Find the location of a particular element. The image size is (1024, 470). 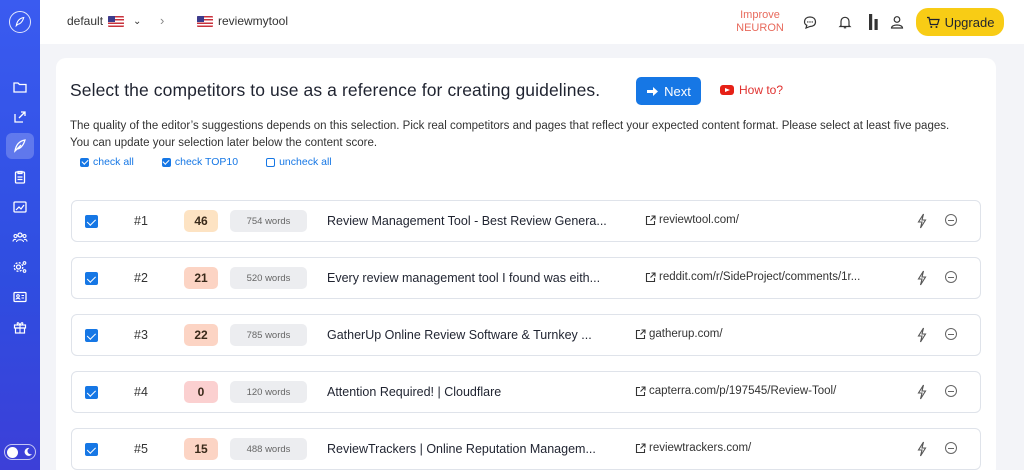

url-text: reviewtool.com/ is located at coordinates (699, 220).